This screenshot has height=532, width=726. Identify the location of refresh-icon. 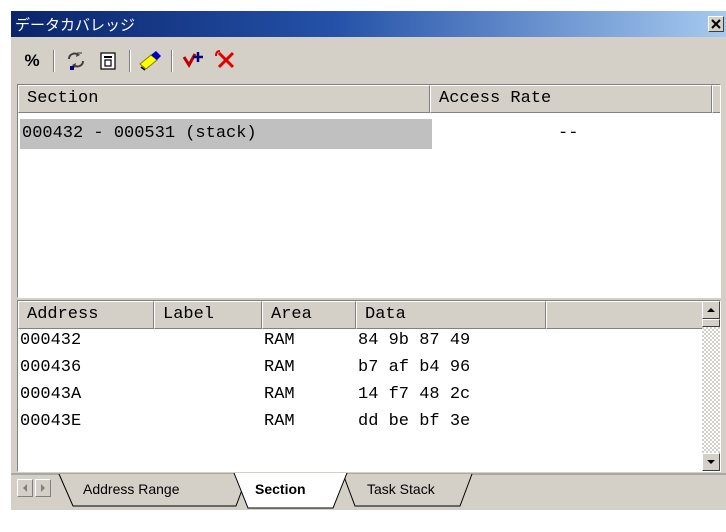
(76, 61).